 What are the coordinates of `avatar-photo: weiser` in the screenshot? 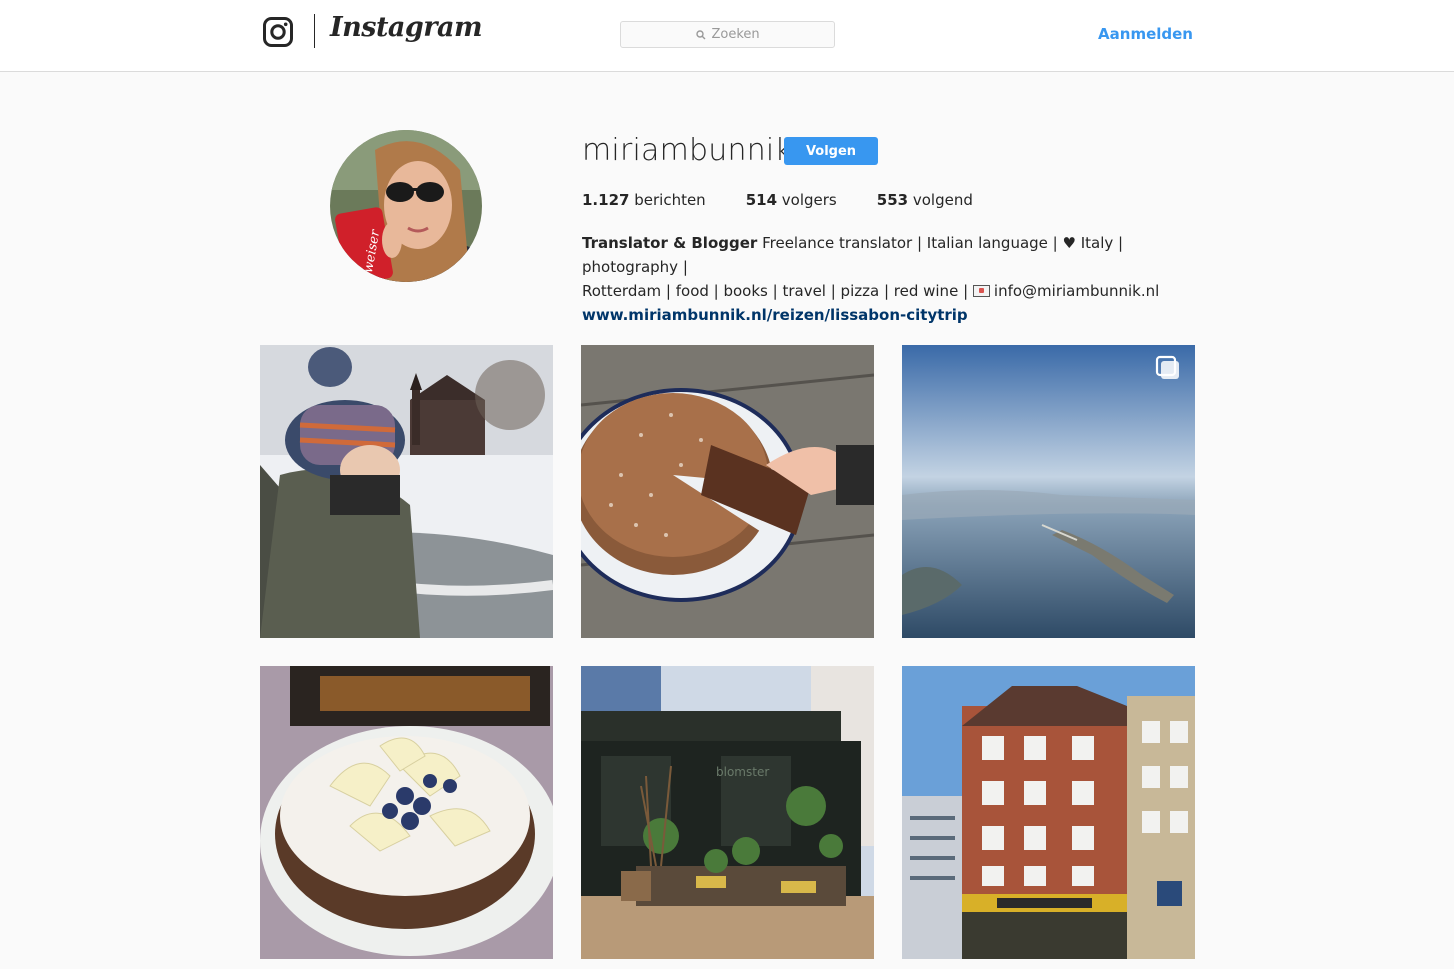 It's located at (406, 206).